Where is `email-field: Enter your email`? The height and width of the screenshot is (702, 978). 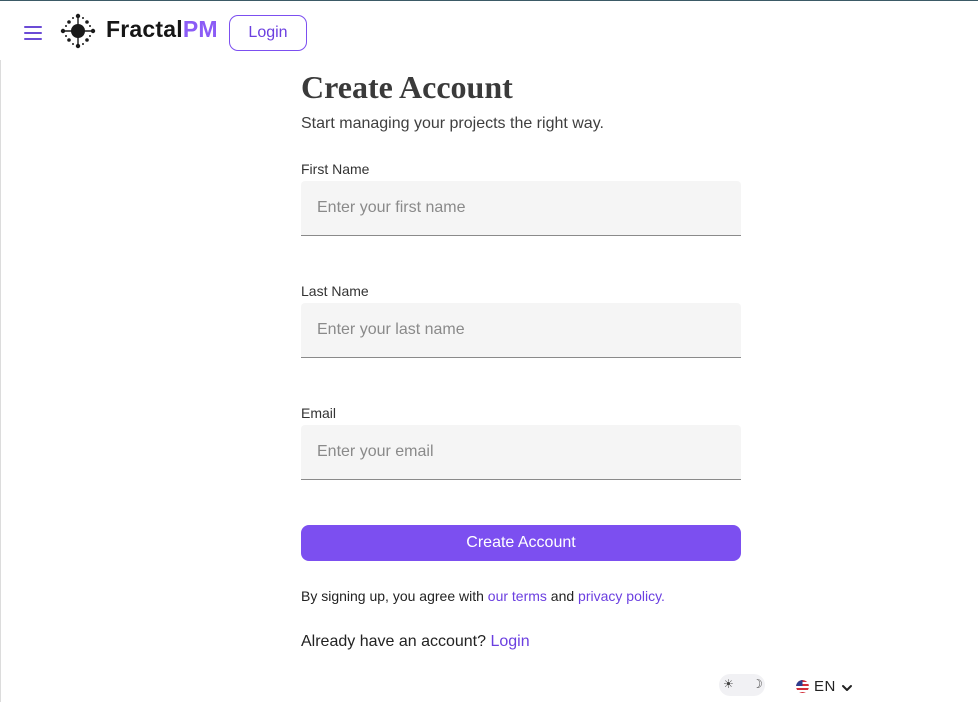
email-field: Enter your email is located at coordinates (521, 452).